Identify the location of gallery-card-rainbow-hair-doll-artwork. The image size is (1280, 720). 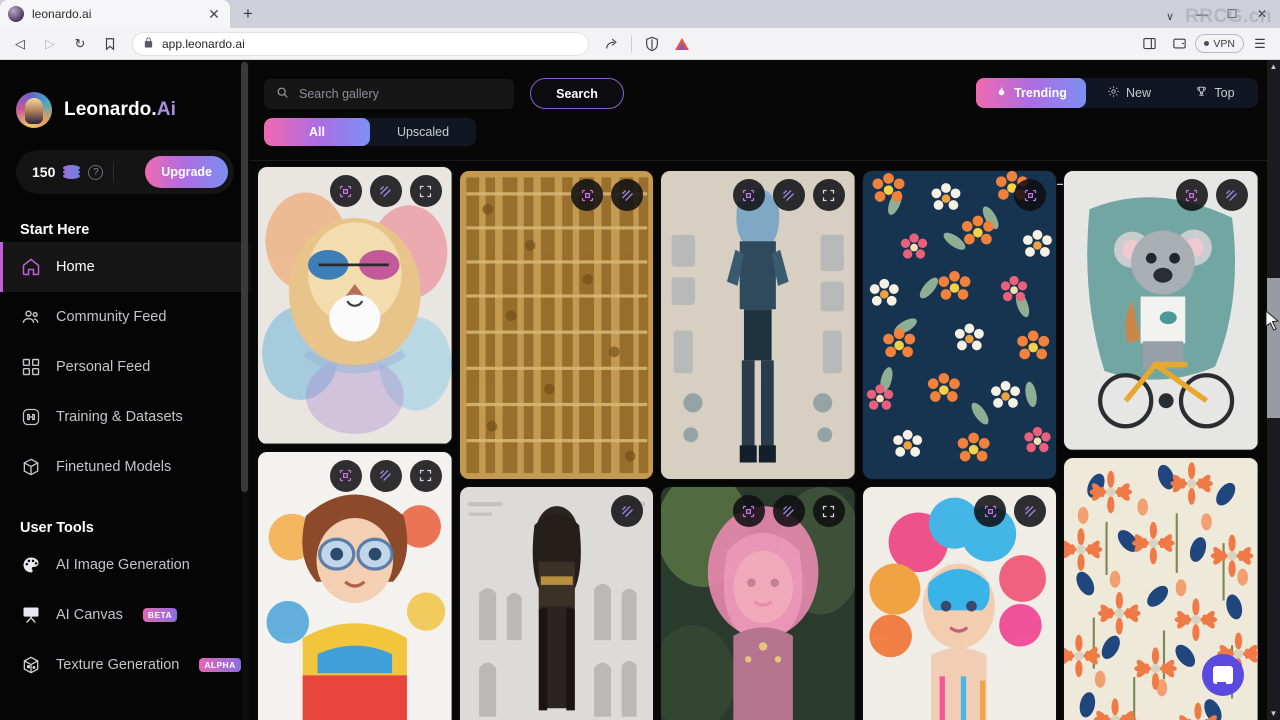
(959, 603).